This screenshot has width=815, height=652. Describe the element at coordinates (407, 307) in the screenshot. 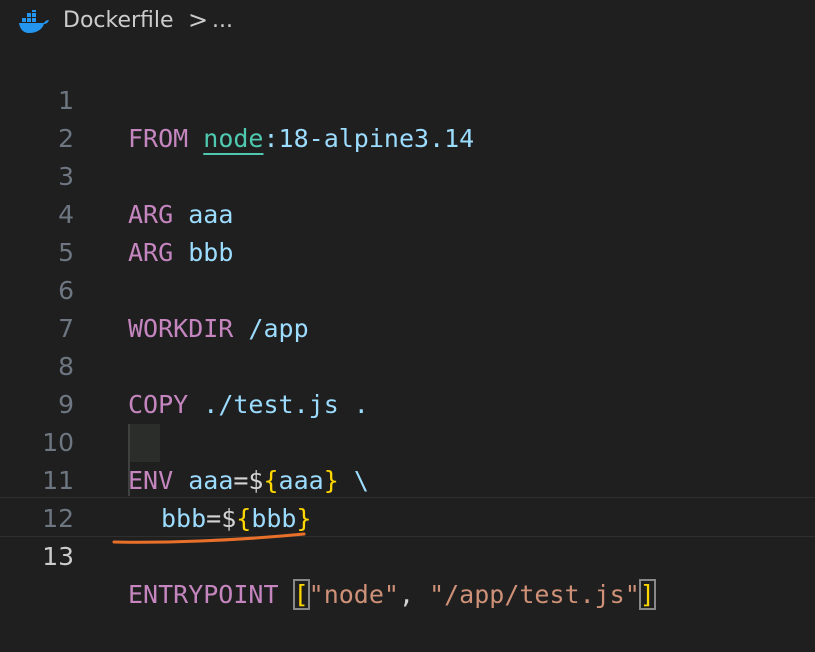

I see `code-line: 7` at that location.